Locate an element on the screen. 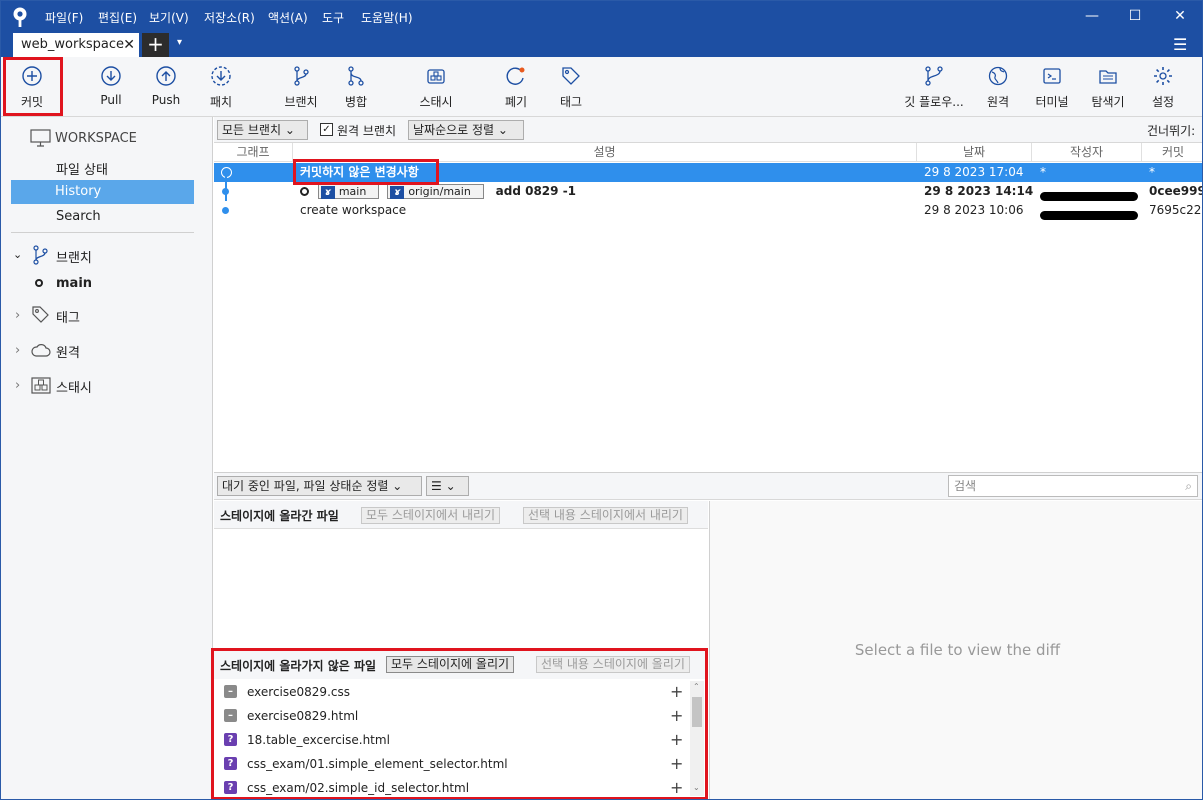  remotes-expand-chevron-icon: › is located at coordinates (17, 350).